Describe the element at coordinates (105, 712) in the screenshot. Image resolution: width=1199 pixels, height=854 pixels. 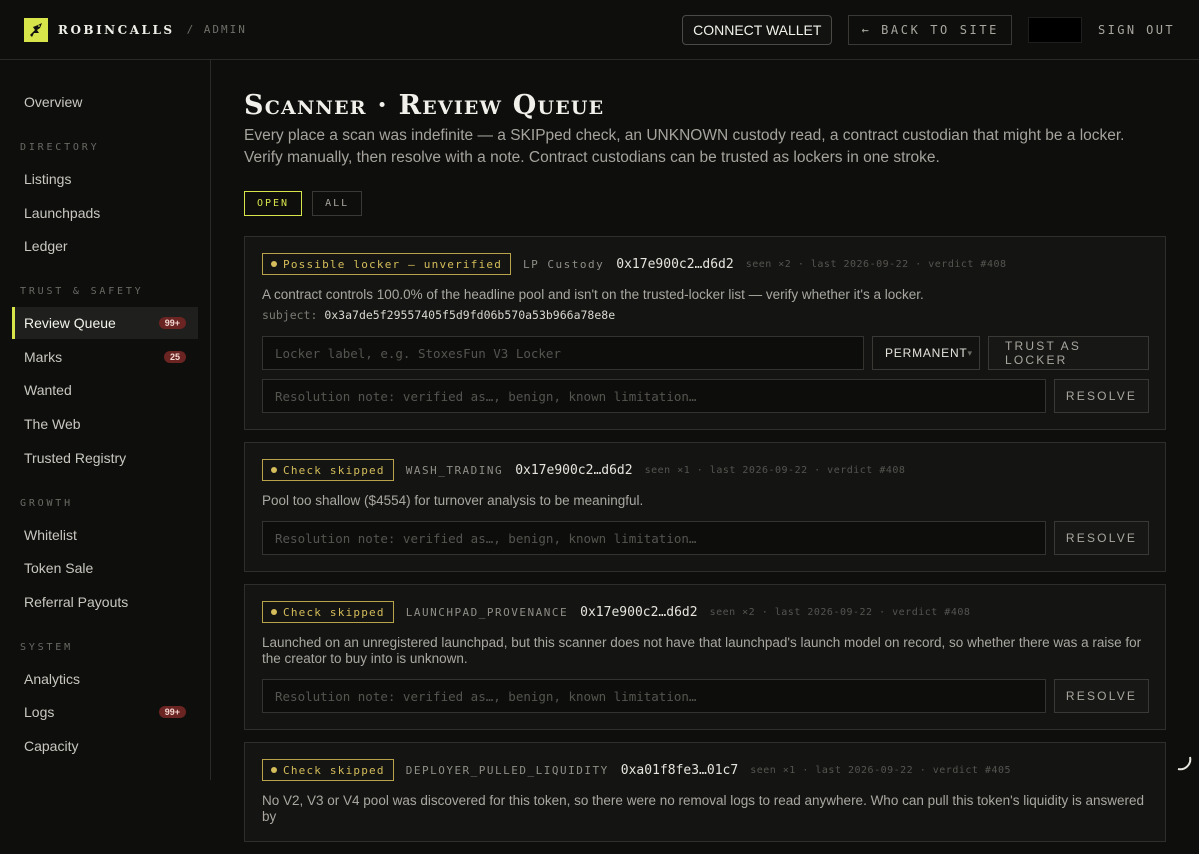
I see `sidebar-item-logs: Logs 99+` at that location.